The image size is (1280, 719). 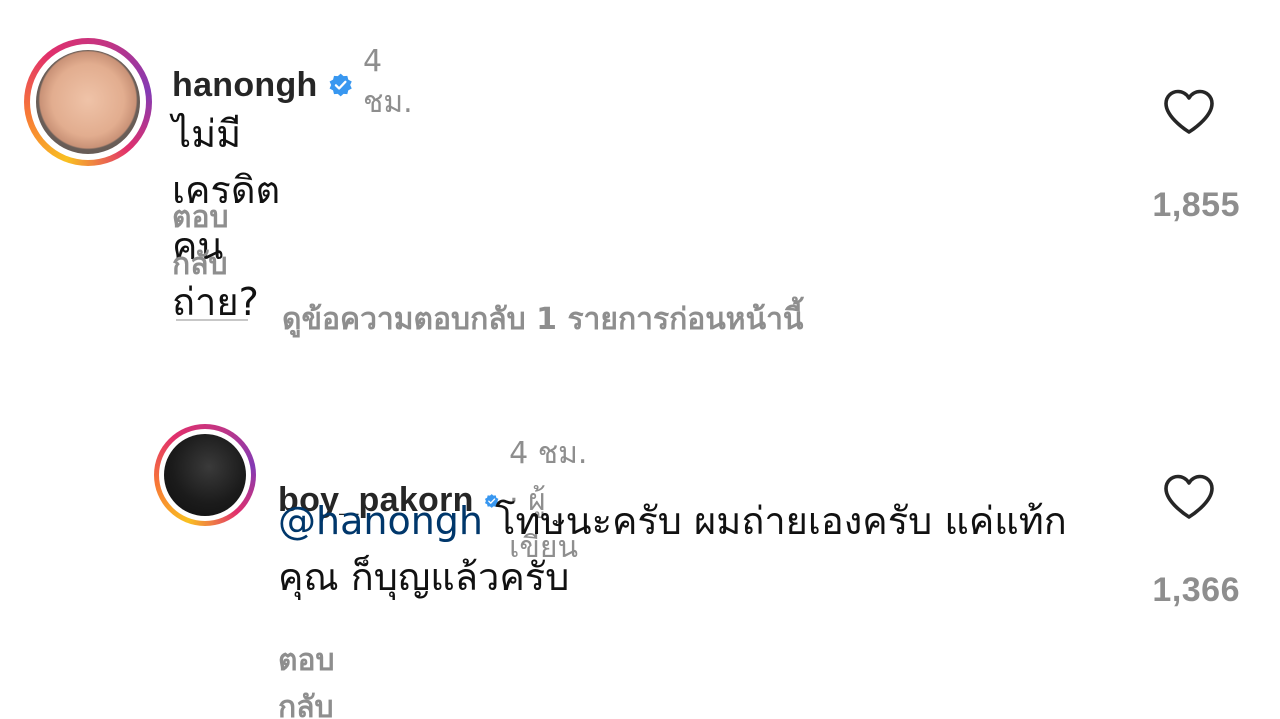 What do you see at coordinates (245, 85) in the screenshot?
I see `username: hanongh` at bounding box center [245, 85].